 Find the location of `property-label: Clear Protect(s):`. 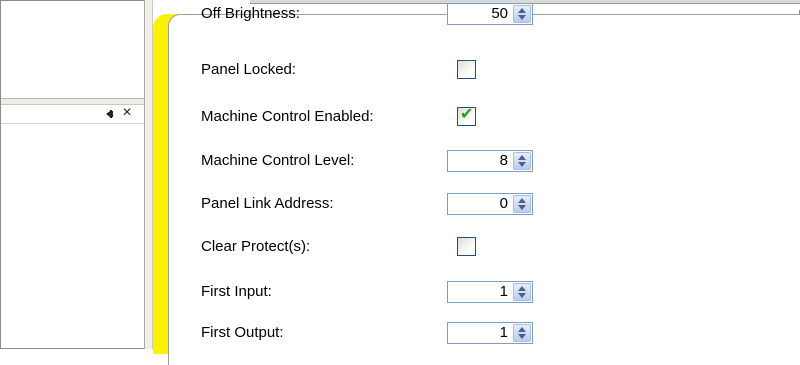

property-label: Clear Protect(s): is located at coordinates (256, 246).